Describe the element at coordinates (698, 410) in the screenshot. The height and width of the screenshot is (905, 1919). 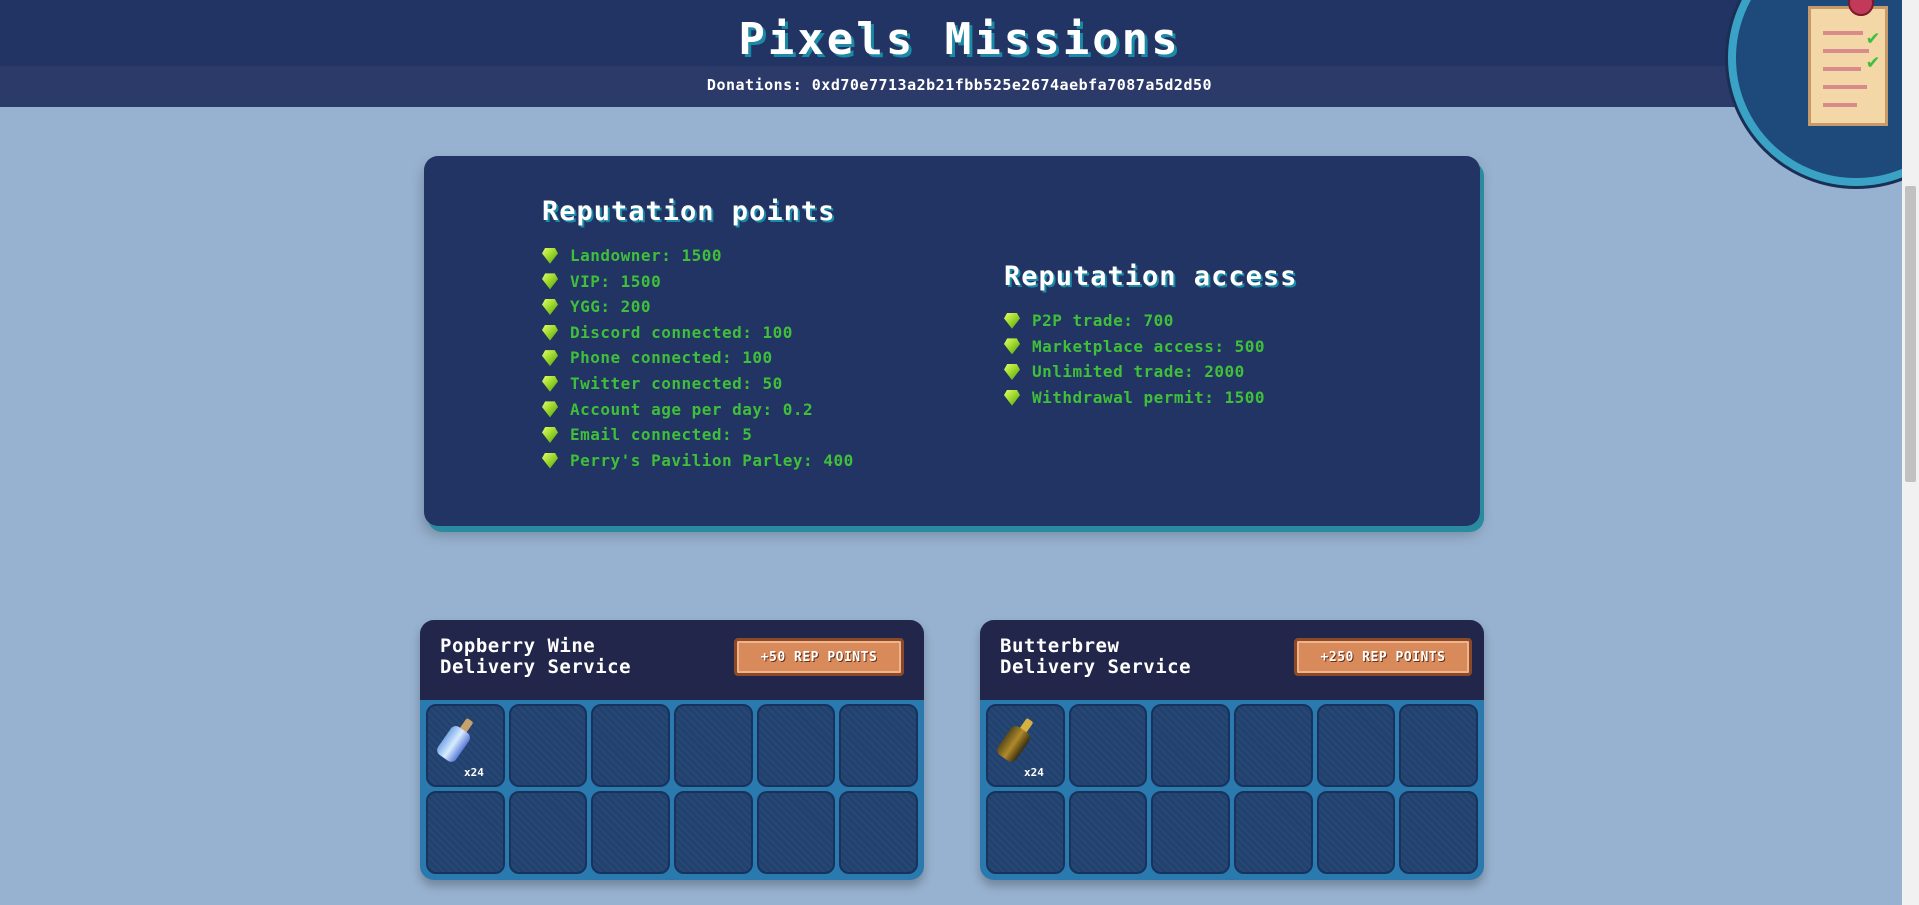
I see `list-item: Account age per day: 0.2` at that location.